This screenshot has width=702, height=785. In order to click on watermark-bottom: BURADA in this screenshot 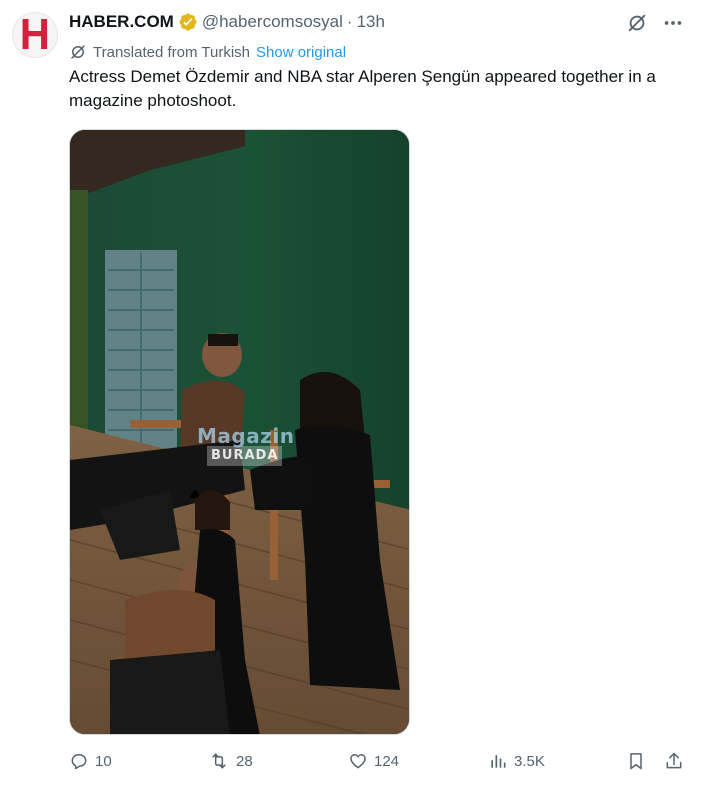, I will do `click(245, 456)`.